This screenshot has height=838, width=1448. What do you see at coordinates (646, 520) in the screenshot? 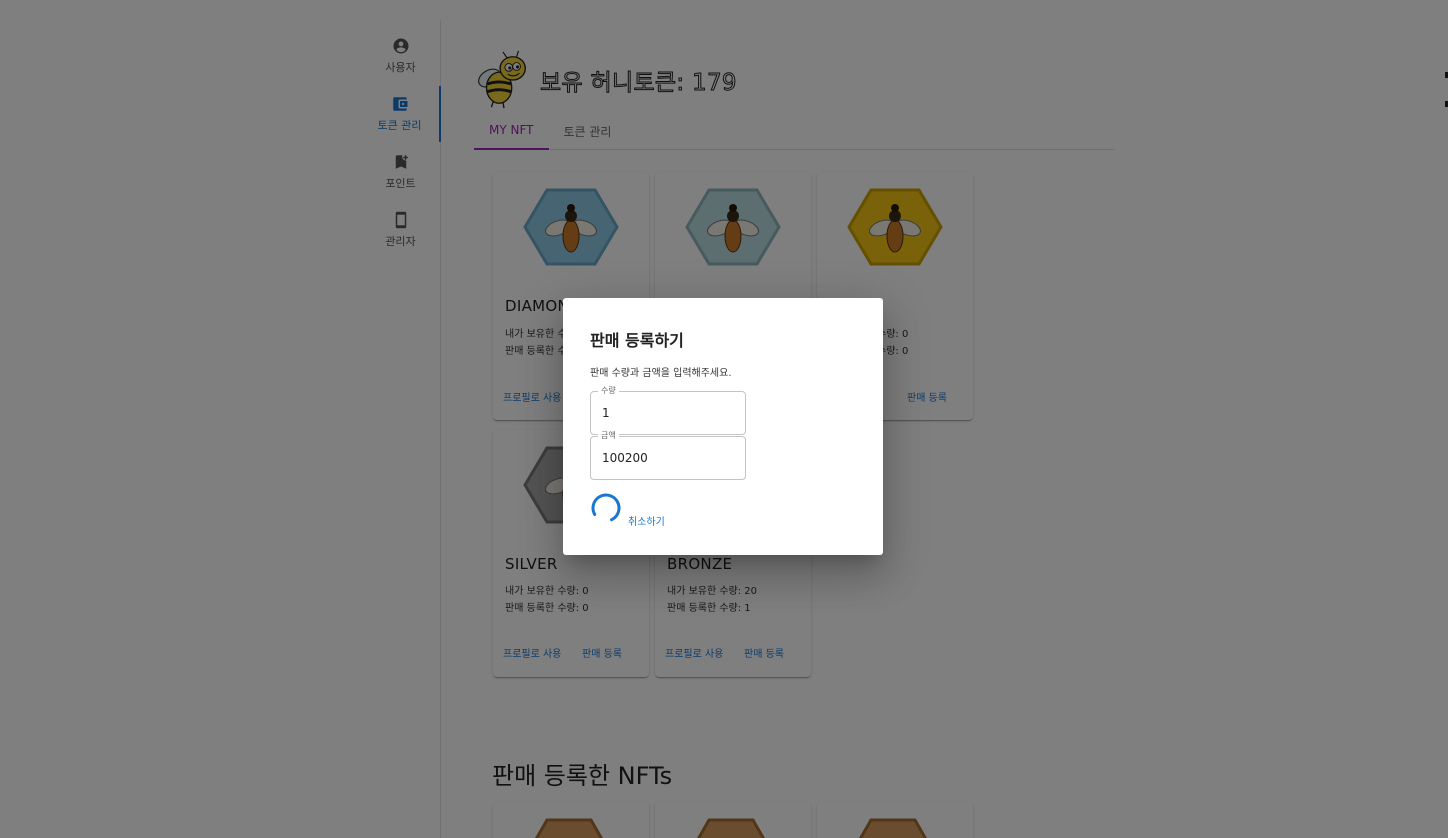
I see `cancel-button: 취소하기` at bounding box center [646, 520].